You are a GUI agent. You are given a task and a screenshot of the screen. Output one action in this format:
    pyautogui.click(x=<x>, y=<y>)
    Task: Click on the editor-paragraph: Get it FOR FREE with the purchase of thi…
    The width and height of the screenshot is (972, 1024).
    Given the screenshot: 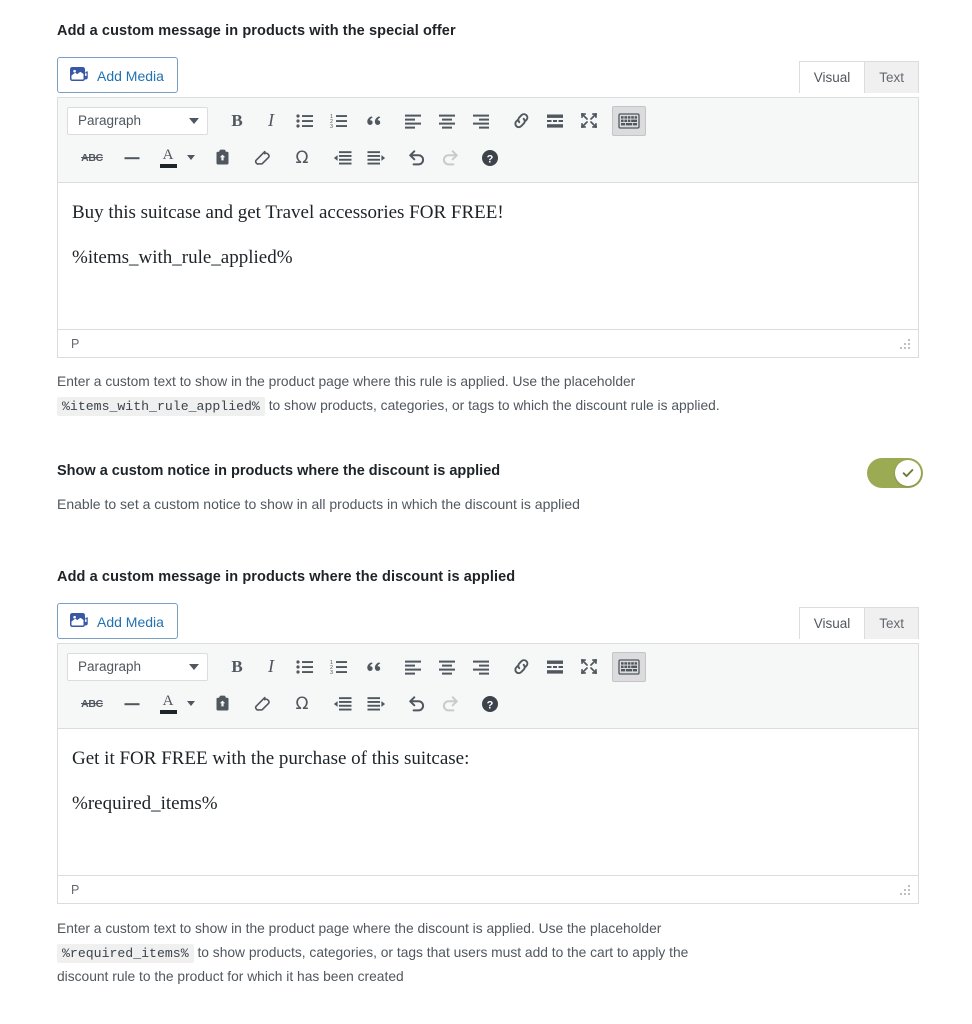 What is the action you would take?
    pyautogui.click(x=271, y=758)
    